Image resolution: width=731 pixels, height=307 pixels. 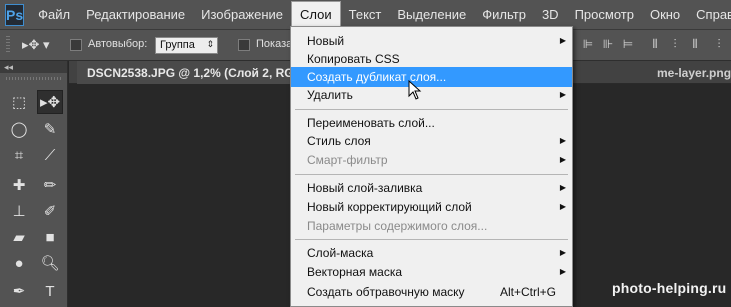 I want to click on menu-item-vector-mask-label: Векторная маска, so click(x=355, y=272).